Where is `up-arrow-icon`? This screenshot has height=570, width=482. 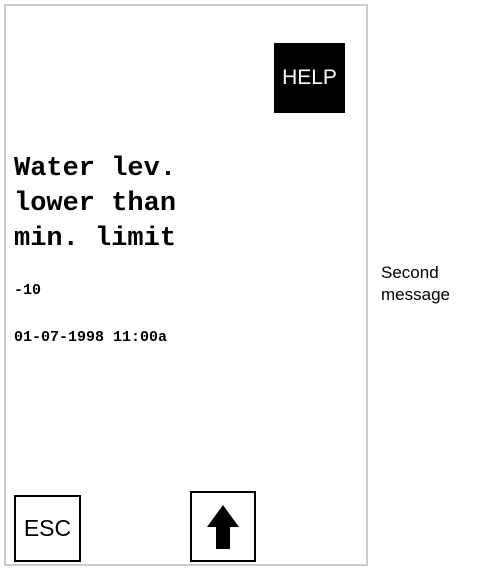 up-arrow-icon is located at coordinates (223, 526).